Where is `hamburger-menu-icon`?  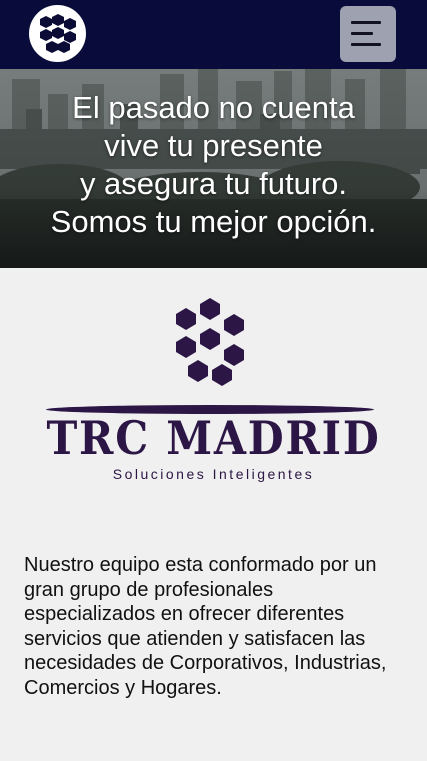
hamburger-menu-icon is located at coordinates (366, 22).